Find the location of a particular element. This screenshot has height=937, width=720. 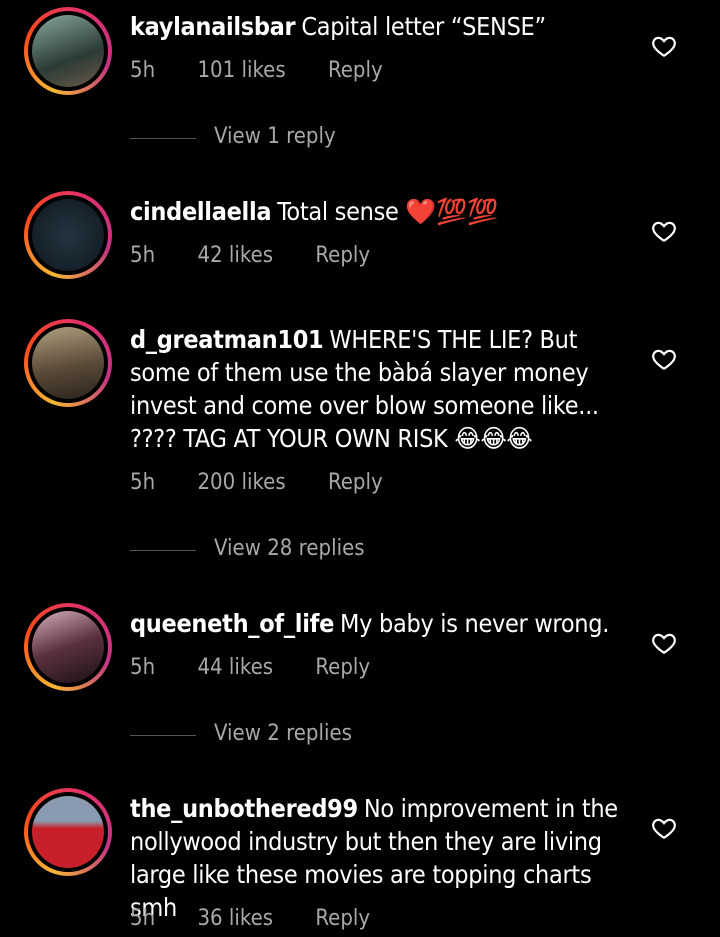

comment-meta: 5h 200 likes Reply is located at coordinates (274, 482).